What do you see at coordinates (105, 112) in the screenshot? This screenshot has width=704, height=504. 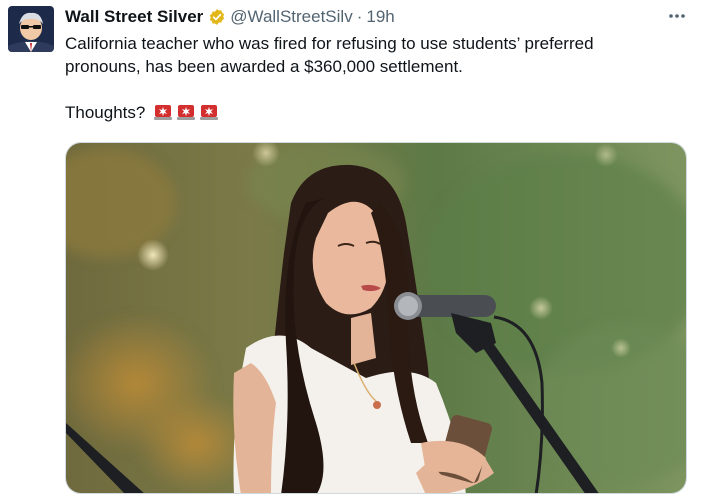 I see `thoughts-text: Thoughts?` at bounding box center [105, 112].